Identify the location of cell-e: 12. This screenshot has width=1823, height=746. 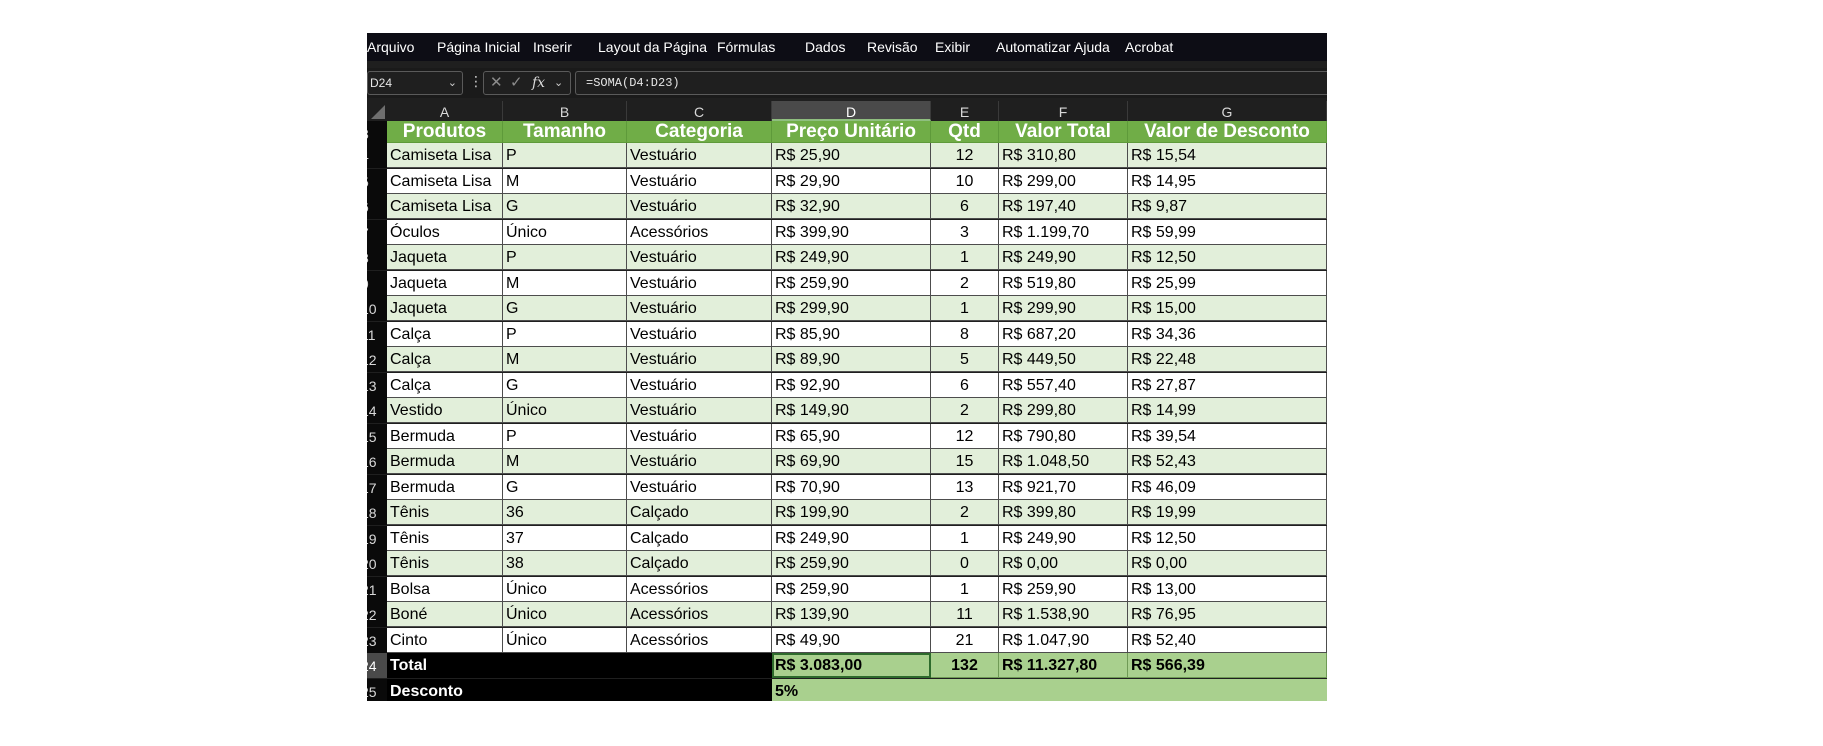
(965, 436).